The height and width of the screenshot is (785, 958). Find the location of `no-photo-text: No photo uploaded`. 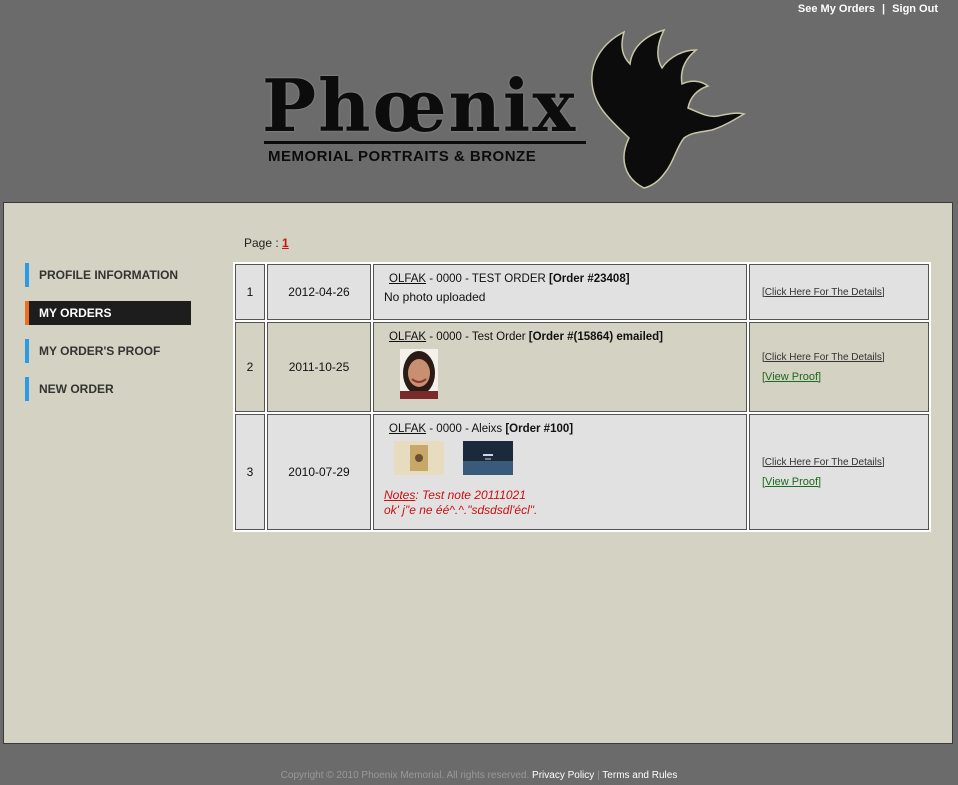

no-photo-text: No photo uploaded is located at coordinates (435, 297).